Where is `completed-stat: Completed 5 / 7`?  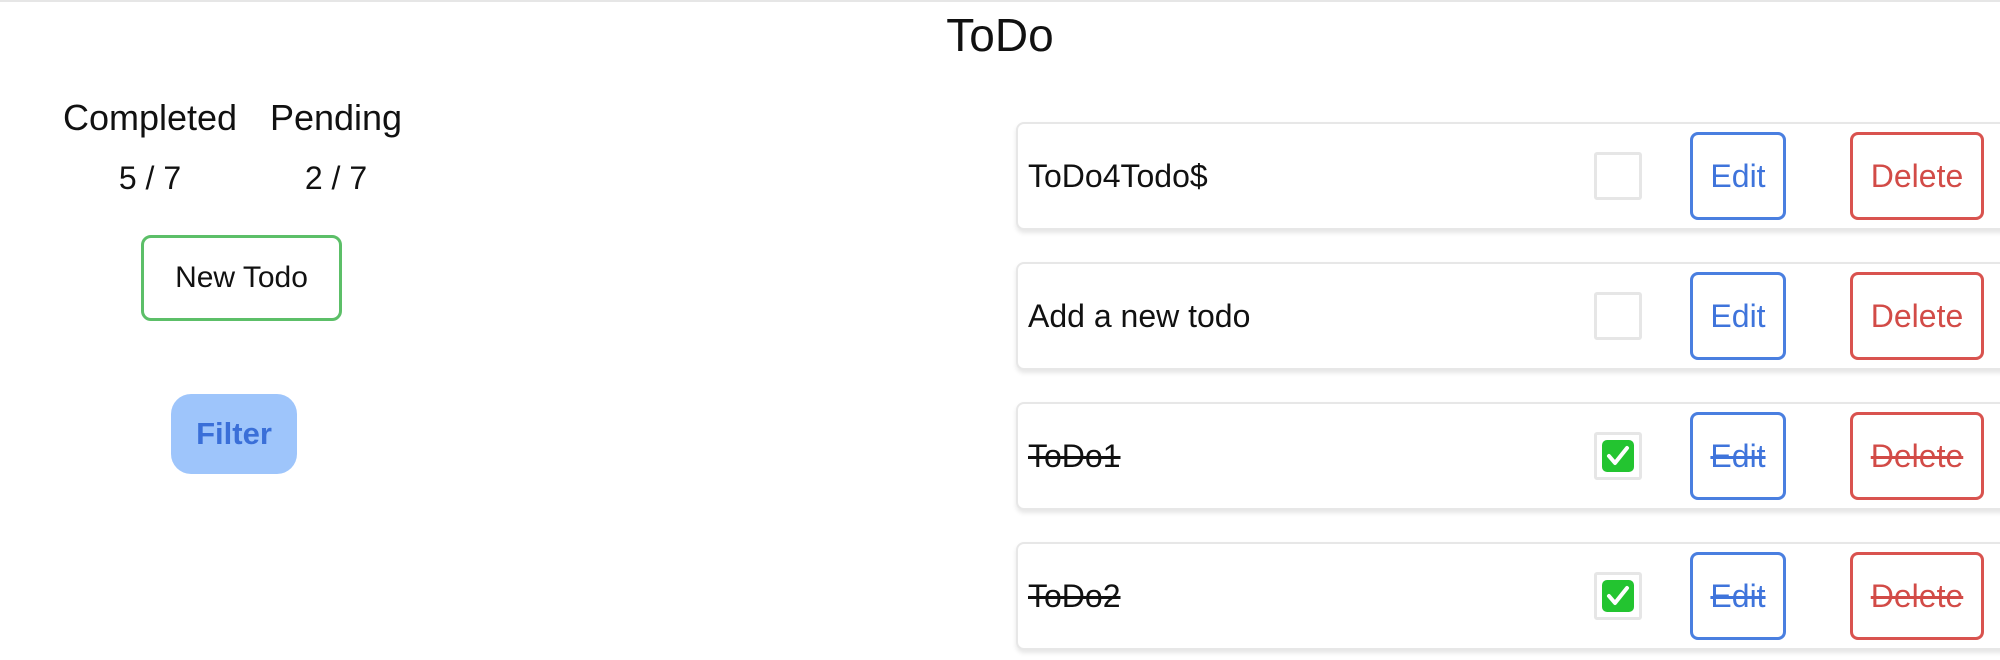
completed-stat: Completed 5 / 7 is located at coordinates (150, 147).